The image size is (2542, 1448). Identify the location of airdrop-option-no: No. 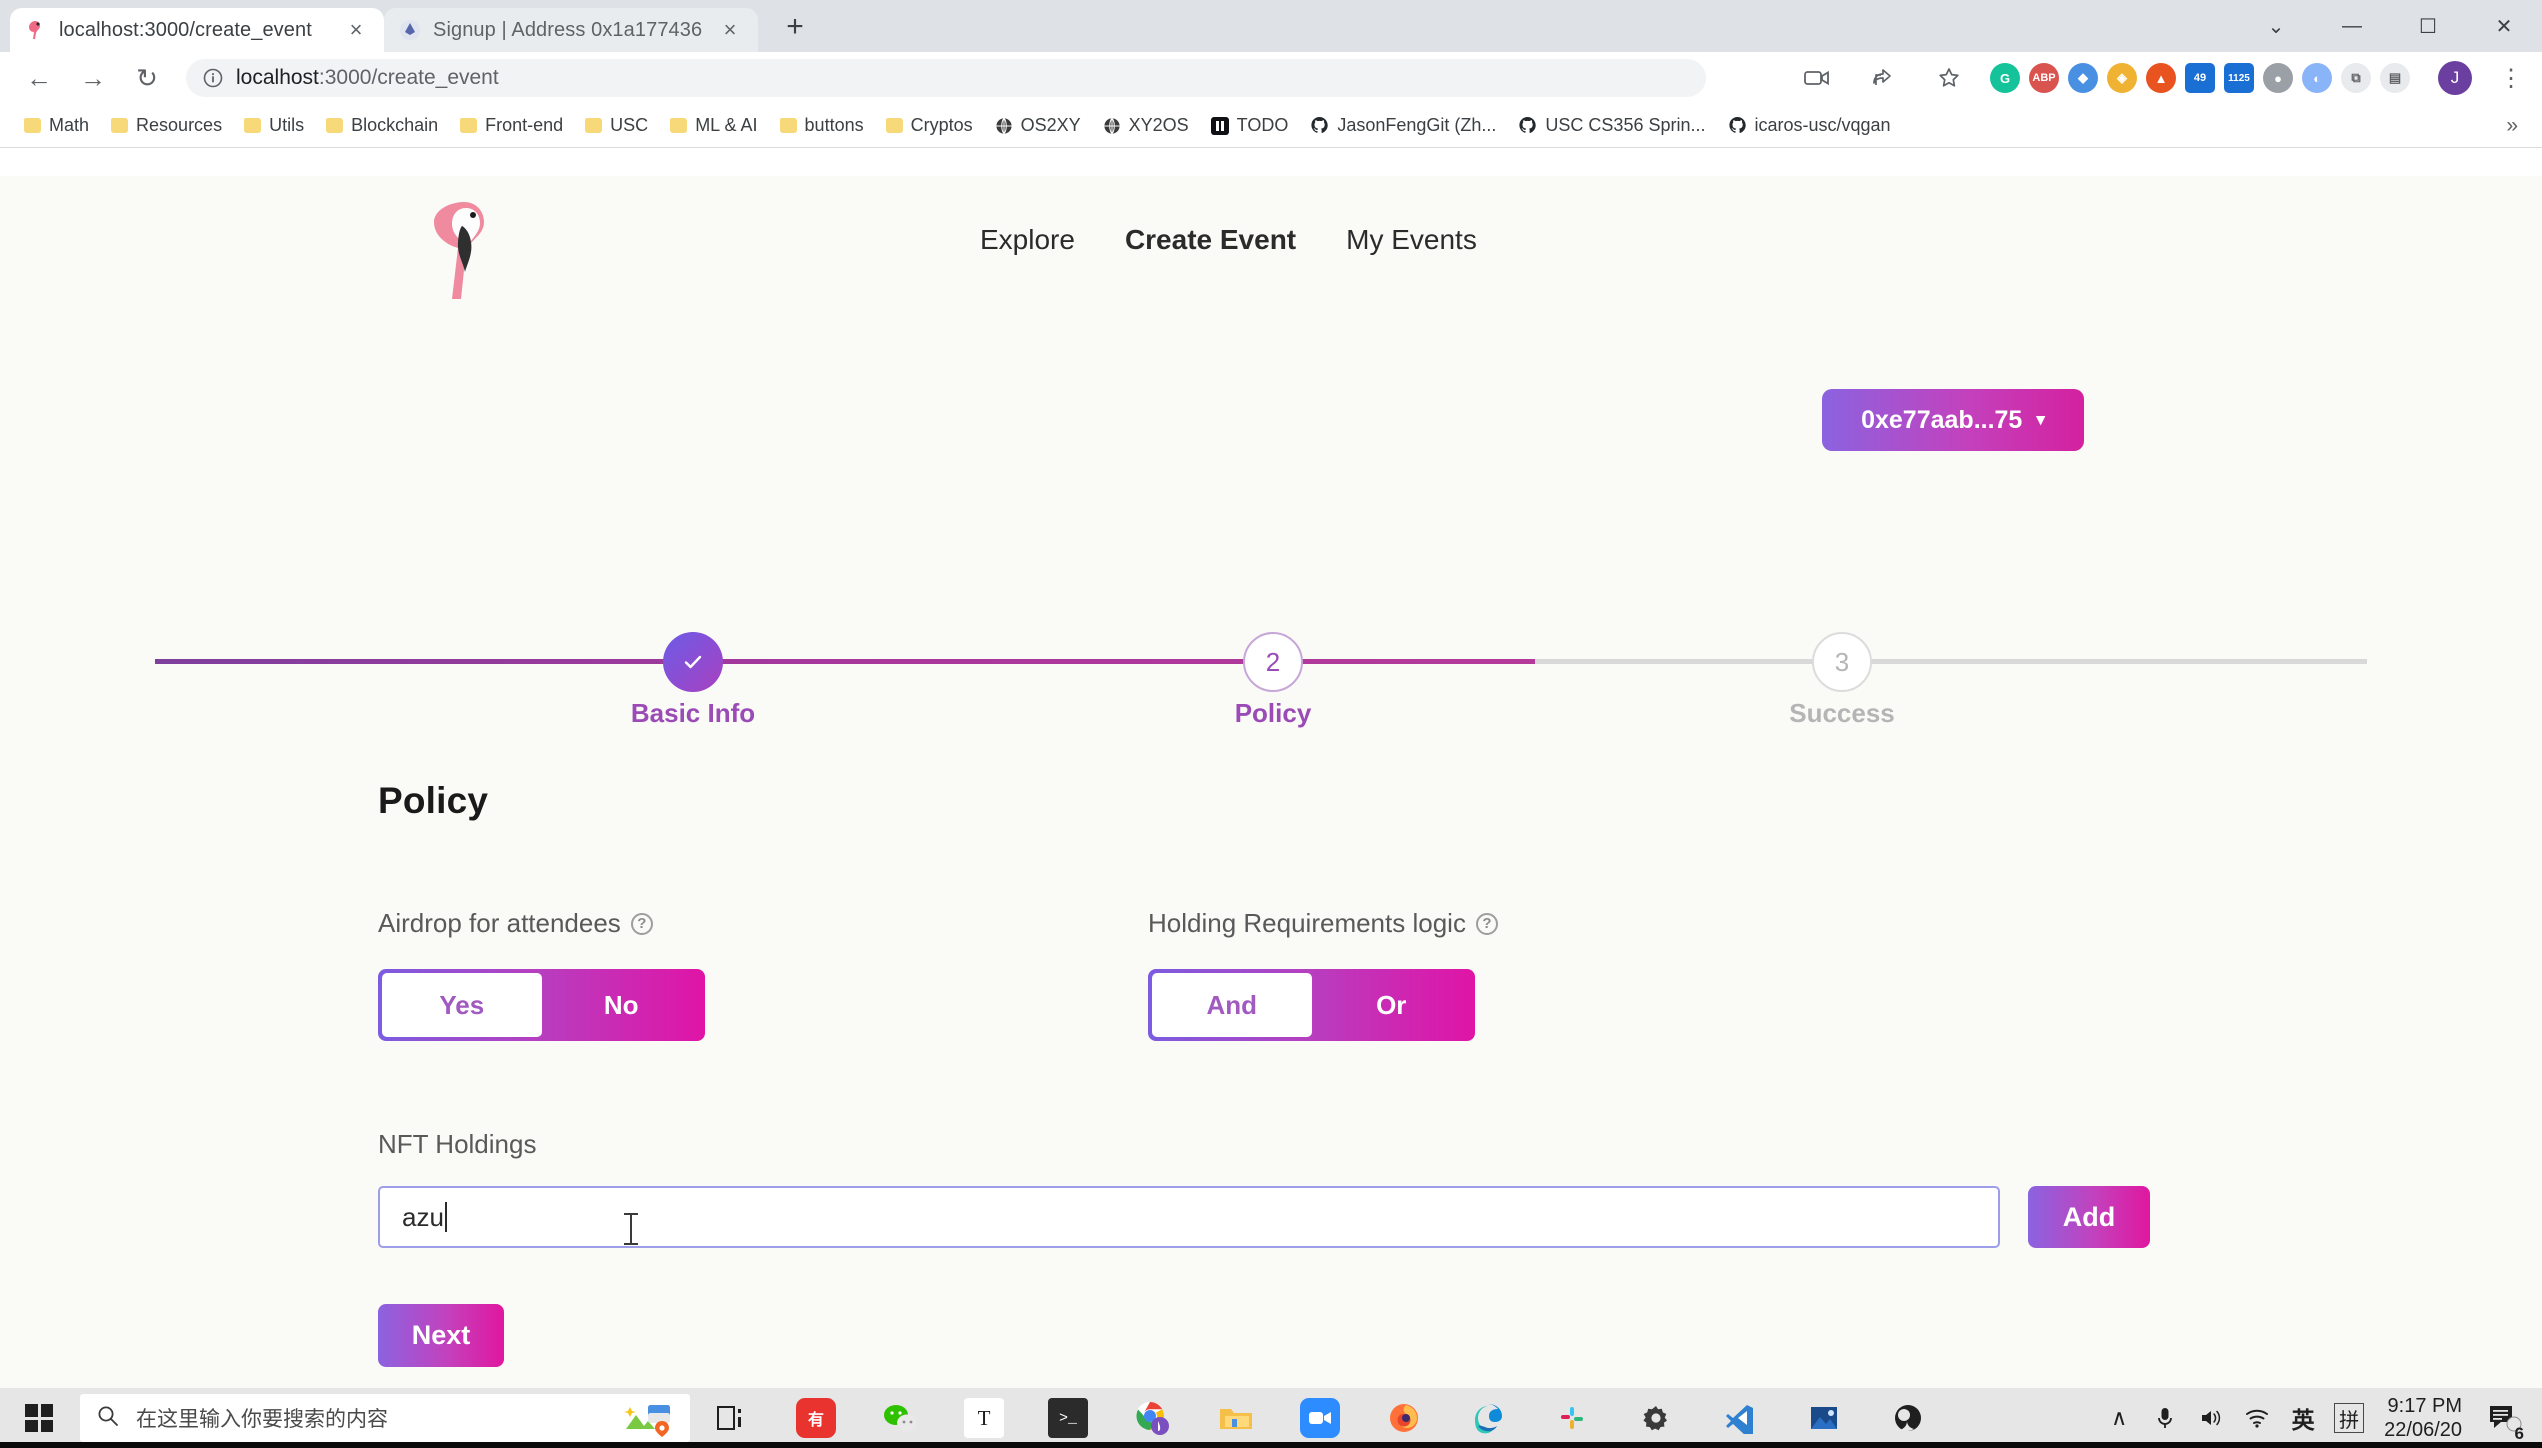
(622, 1005).